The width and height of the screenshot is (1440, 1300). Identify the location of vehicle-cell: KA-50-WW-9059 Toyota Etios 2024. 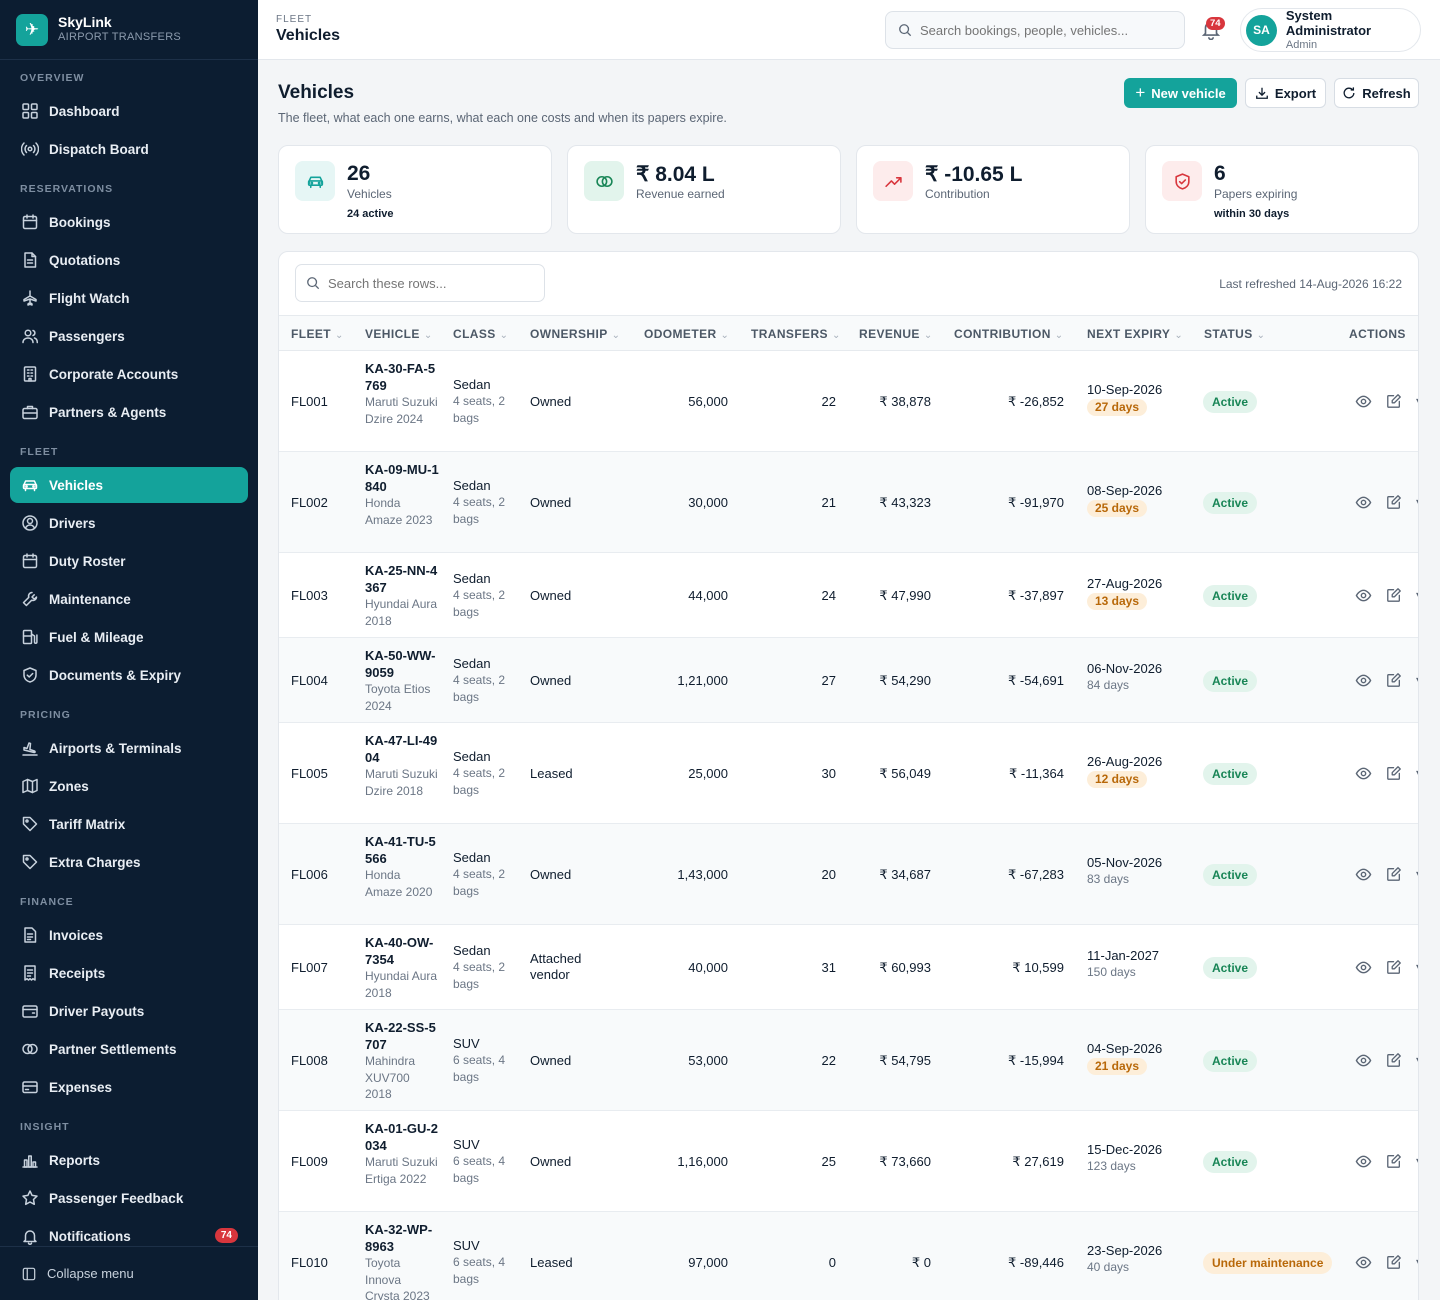
(402, 681).